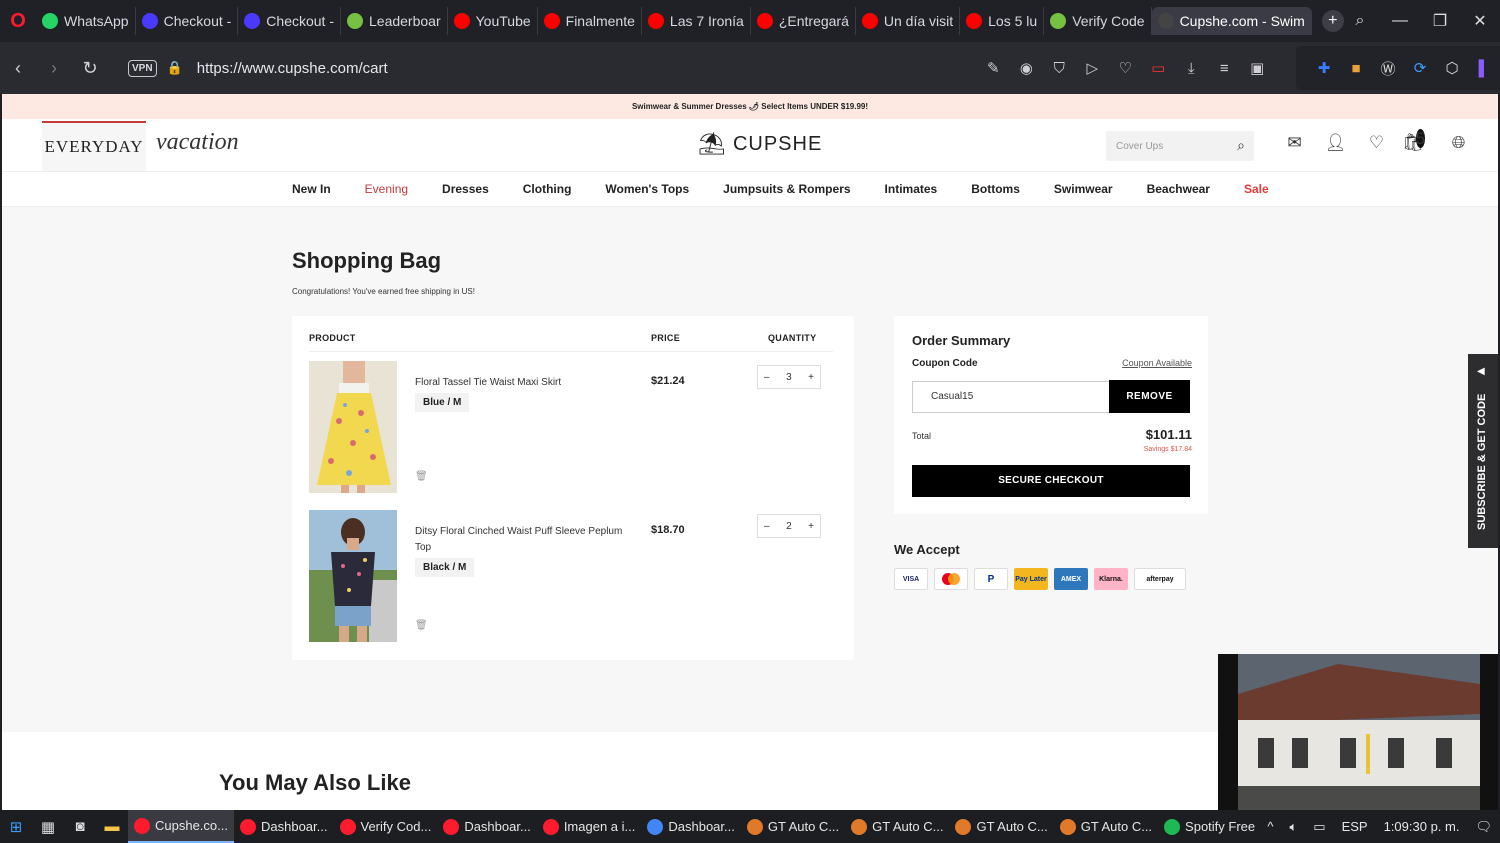 The width and height of the screenshot is (1500, 843). Describe the element at coordinates (1241, 145) in the screenshot. I see `search-icon: ⌕` at that location.